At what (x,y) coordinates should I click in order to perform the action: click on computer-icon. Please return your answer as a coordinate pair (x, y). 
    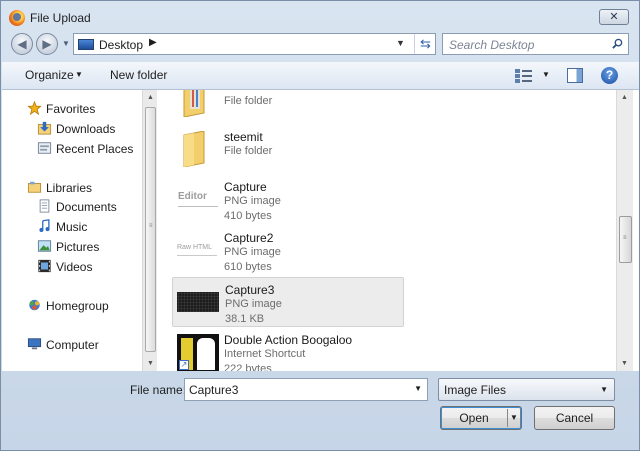
    Looking at the image, I should click on (34, 344).